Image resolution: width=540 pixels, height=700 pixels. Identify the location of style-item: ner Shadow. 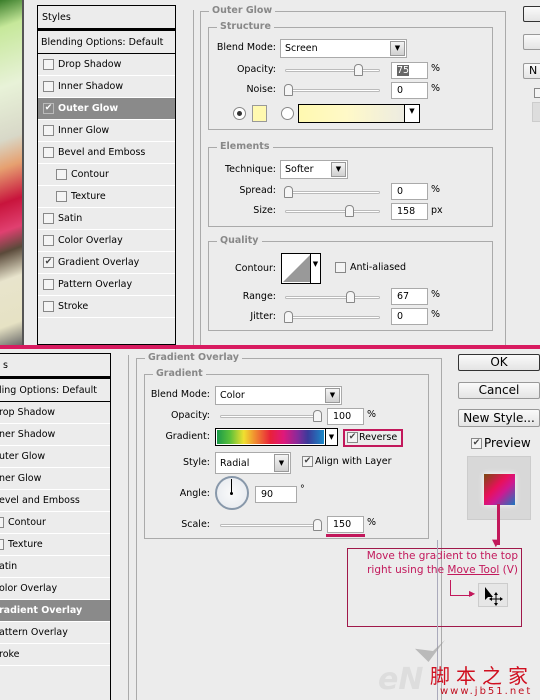
(55, 435).